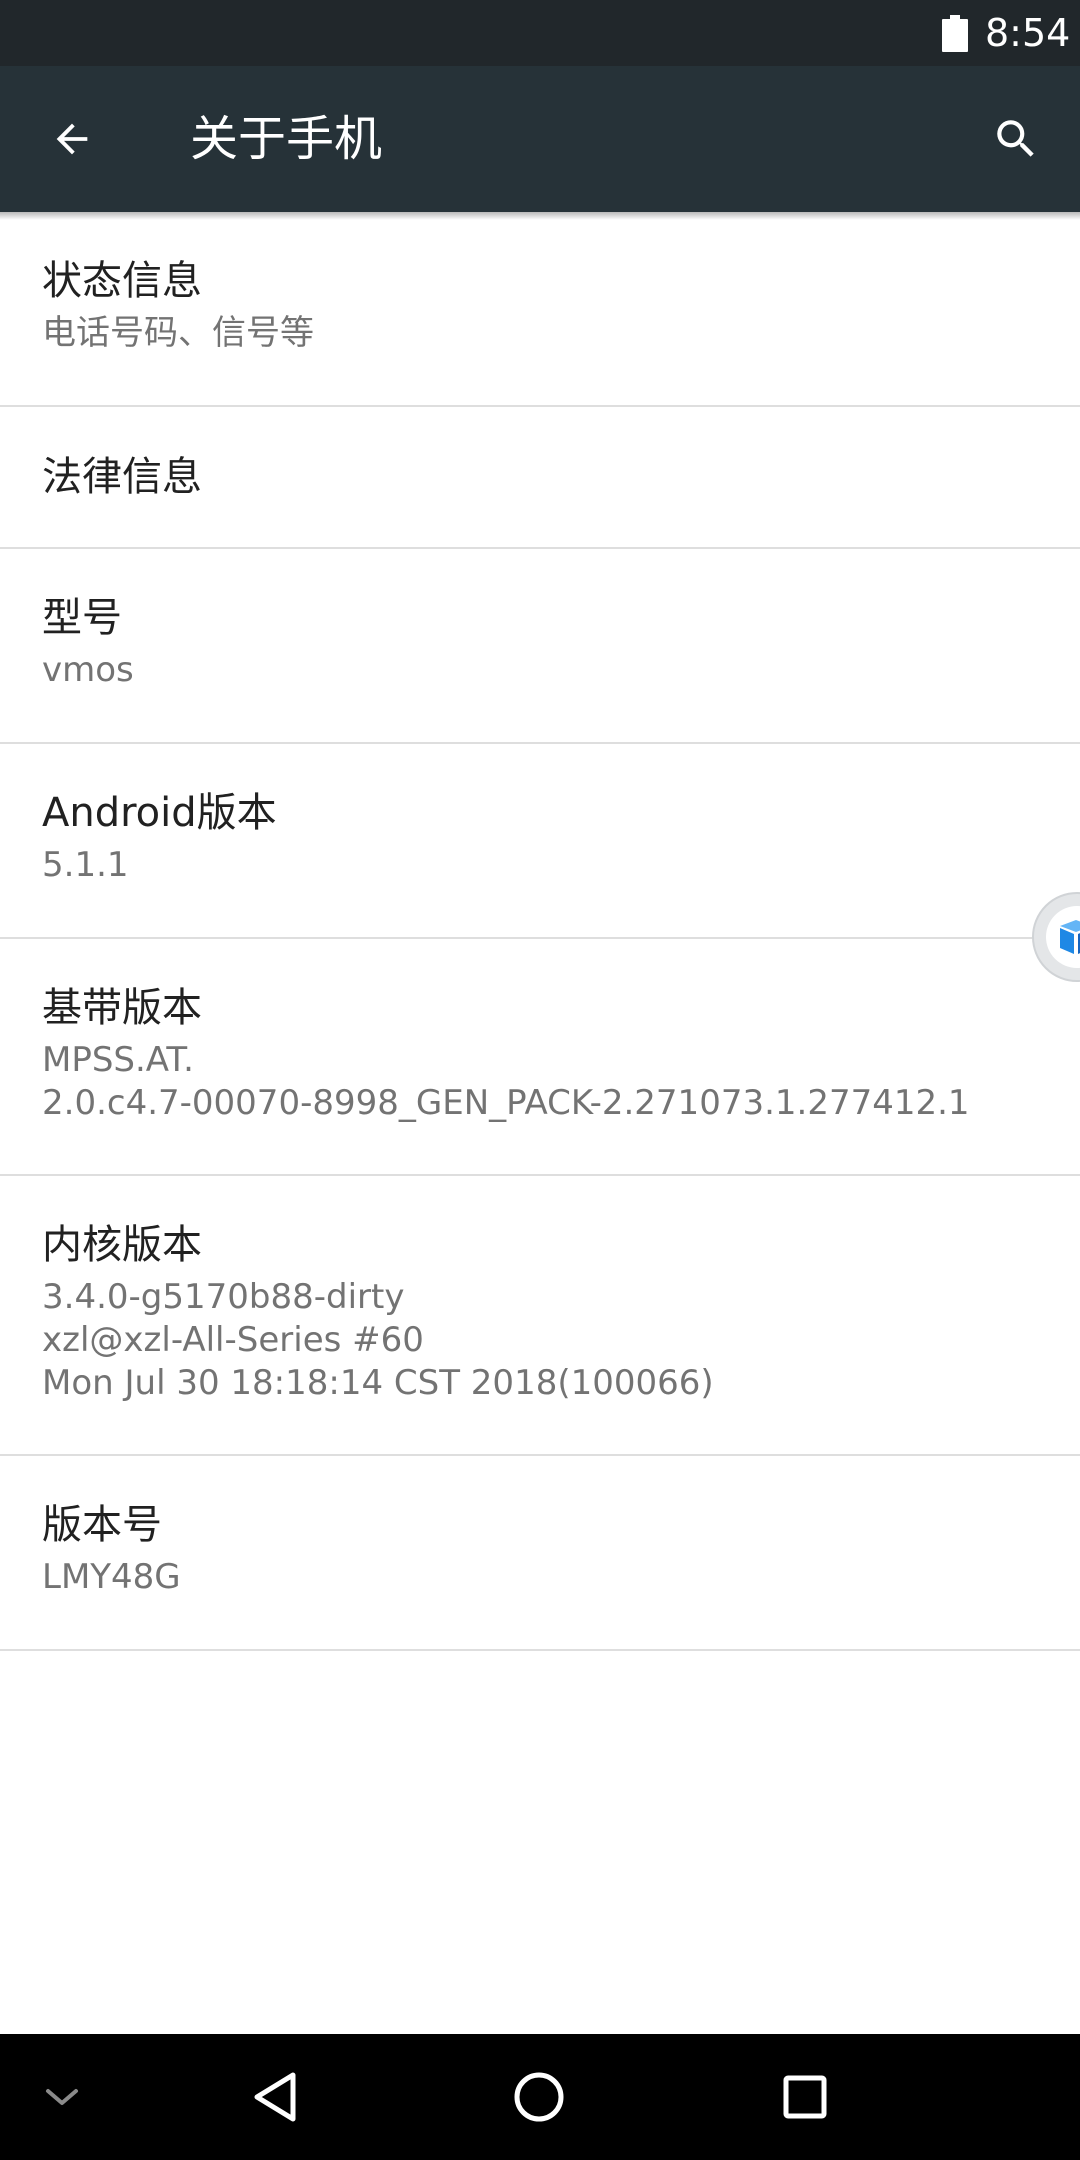 This screenshot has width=1080, height=2160. I want to click on nav-recents-button, so click(805, 2097).